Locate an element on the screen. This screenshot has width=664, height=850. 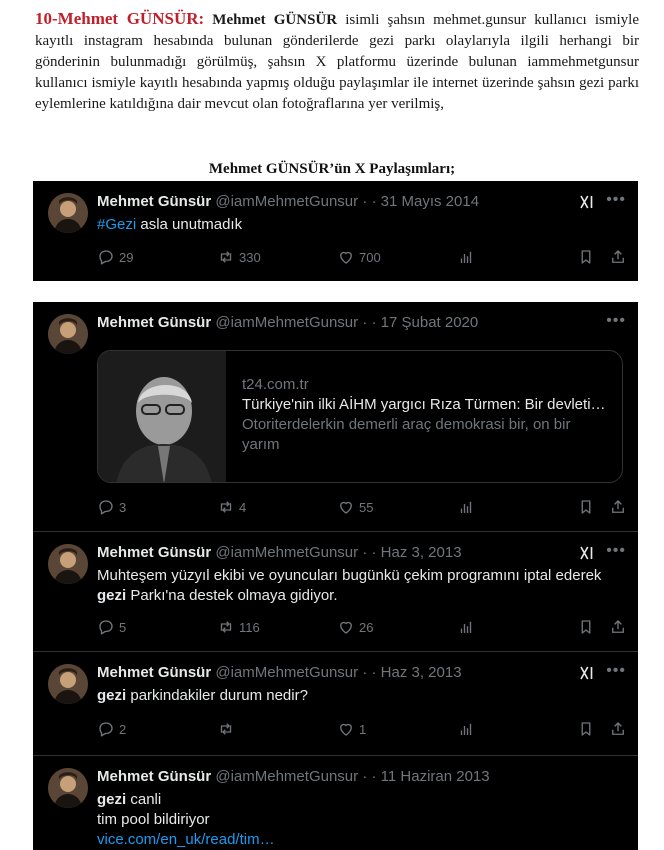
like-count: 26 is located at coordinates (366, 627).